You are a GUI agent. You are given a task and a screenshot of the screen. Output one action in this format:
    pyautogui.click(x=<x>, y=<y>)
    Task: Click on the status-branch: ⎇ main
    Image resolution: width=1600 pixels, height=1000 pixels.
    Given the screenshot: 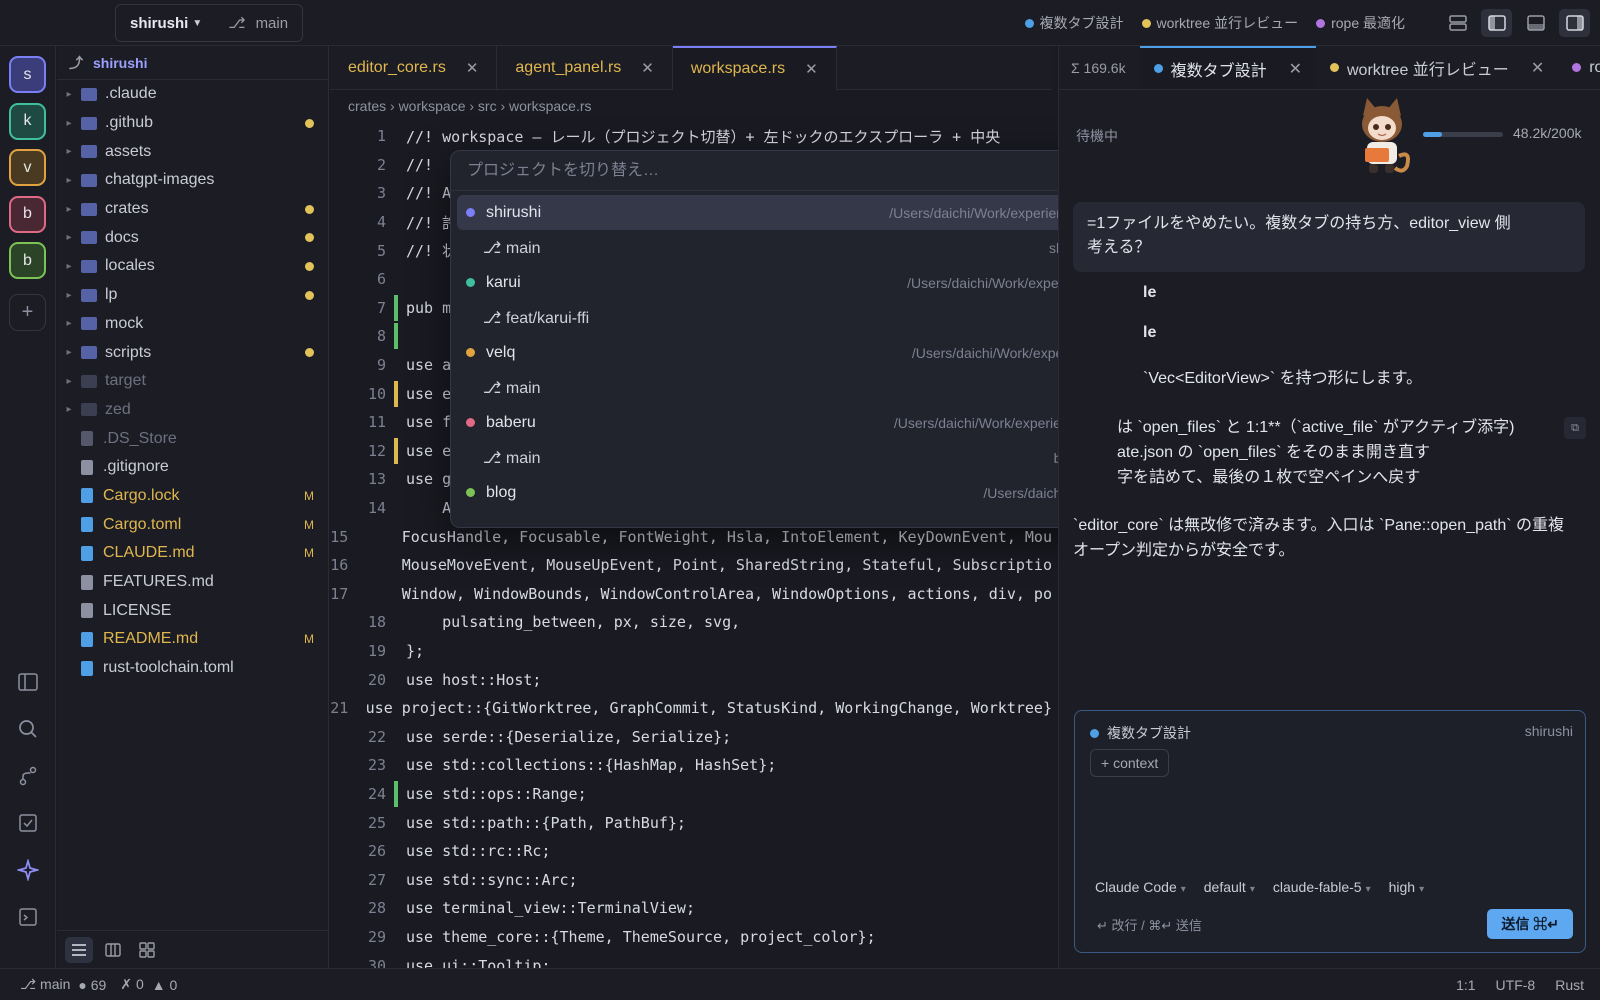 What is the action you would take?
    pyautogui.click(x=45, y=984)
    